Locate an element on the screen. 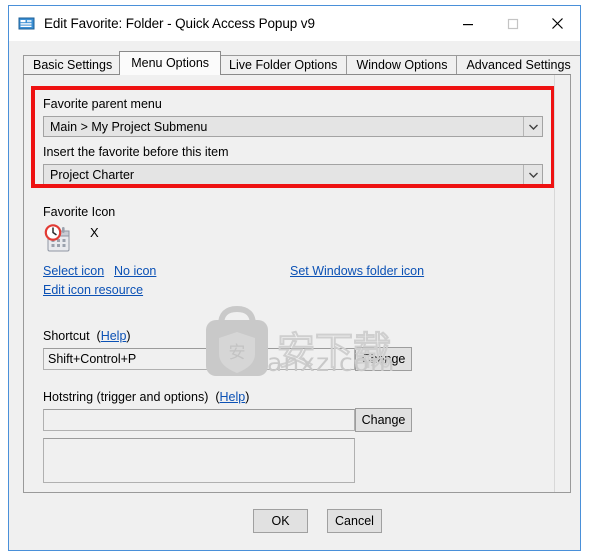 This screenshot has width=589, height=557. tab-label: Advanced Settings is located at coordinates (518, 65).